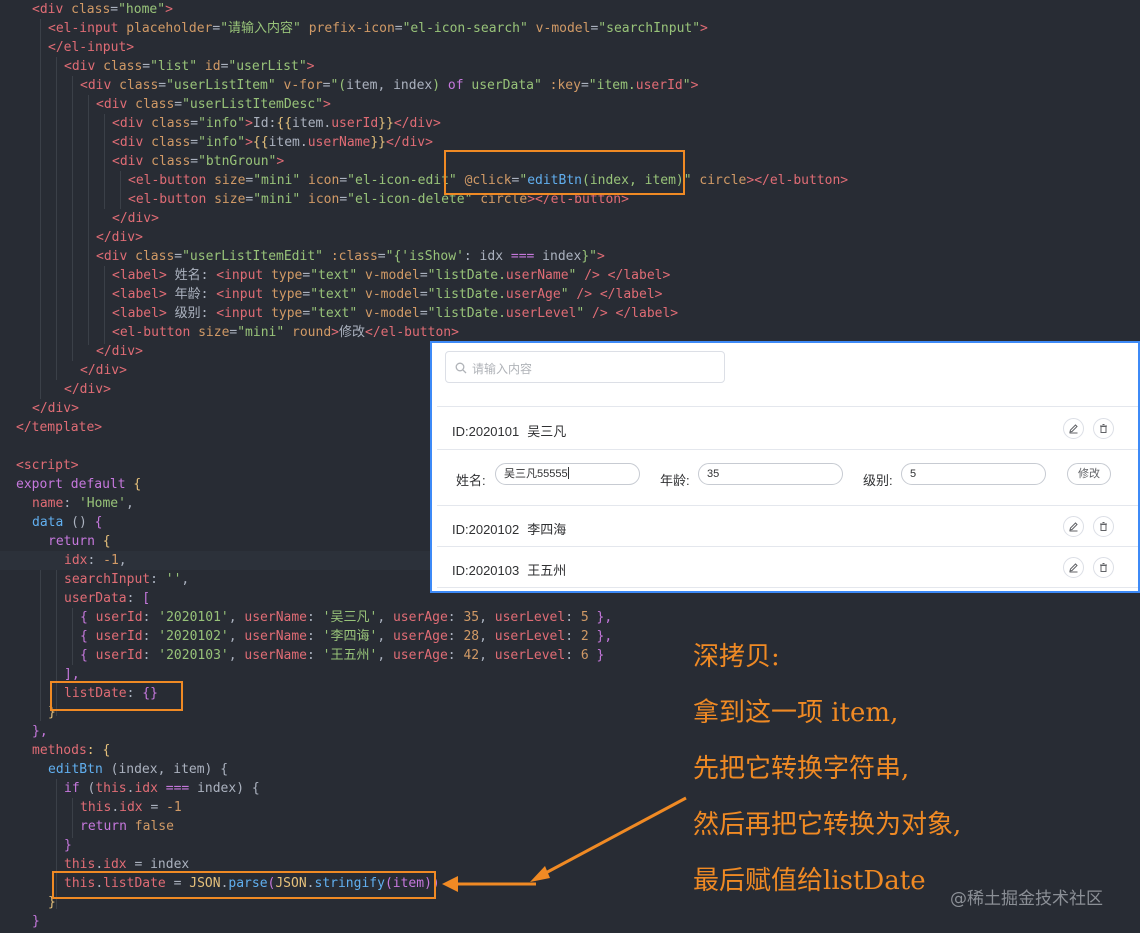 The height and width of the screenshot is (933, 1140). I want to click on user-name: 王五州, so click(547, 570).